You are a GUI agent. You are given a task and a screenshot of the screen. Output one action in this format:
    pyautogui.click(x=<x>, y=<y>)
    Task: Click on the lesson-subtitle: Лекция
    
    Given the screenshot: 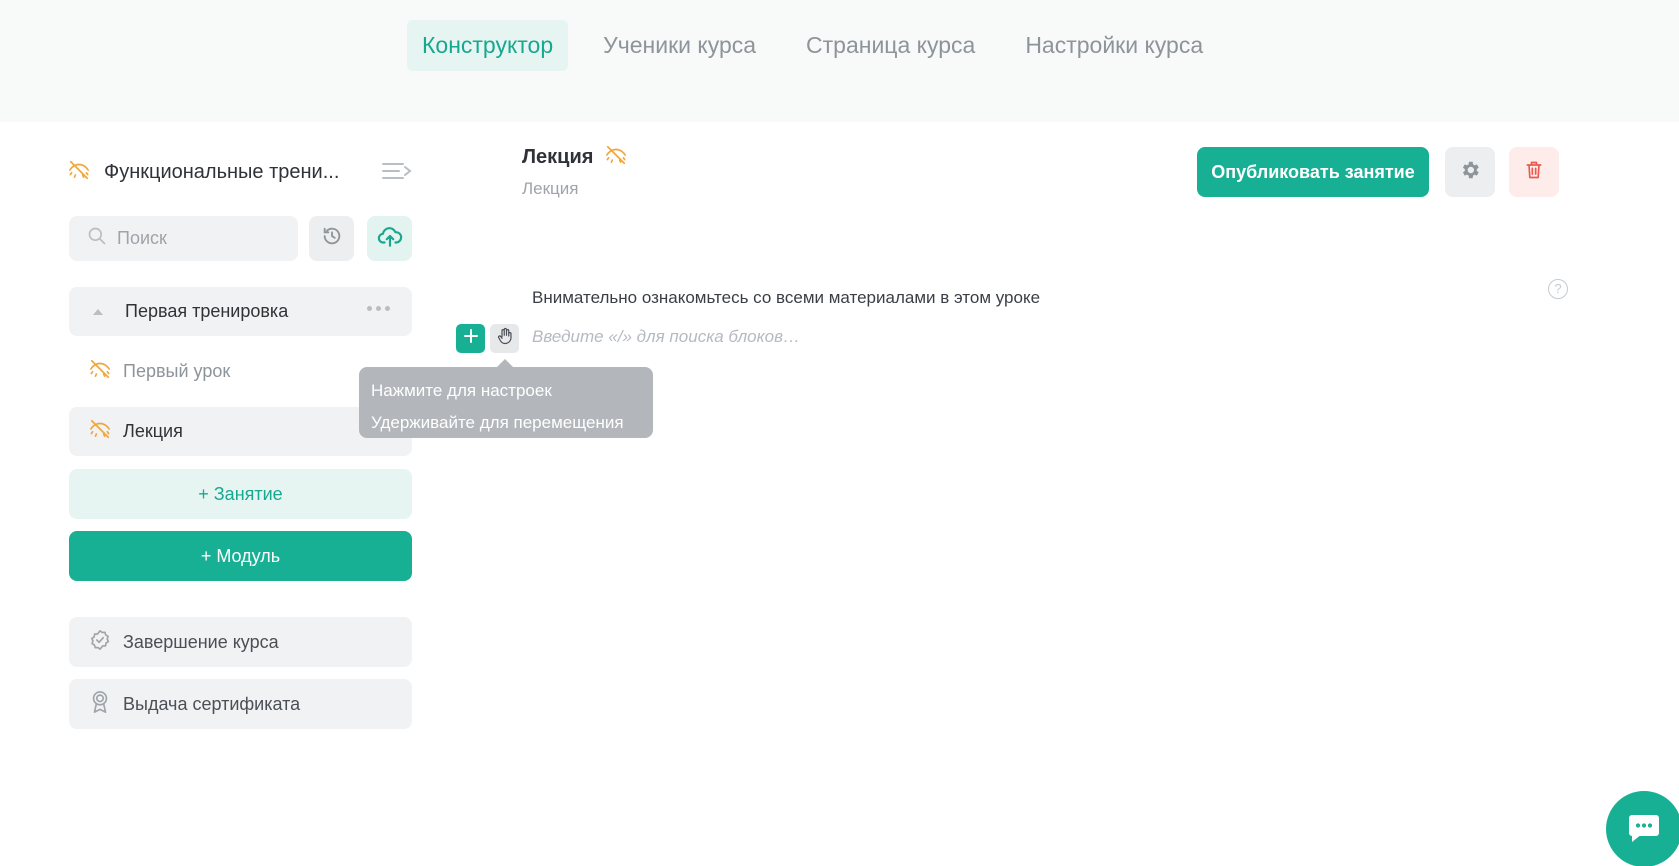 What is the action you would take?
    pyautogui.click(x=550, y=189)
    